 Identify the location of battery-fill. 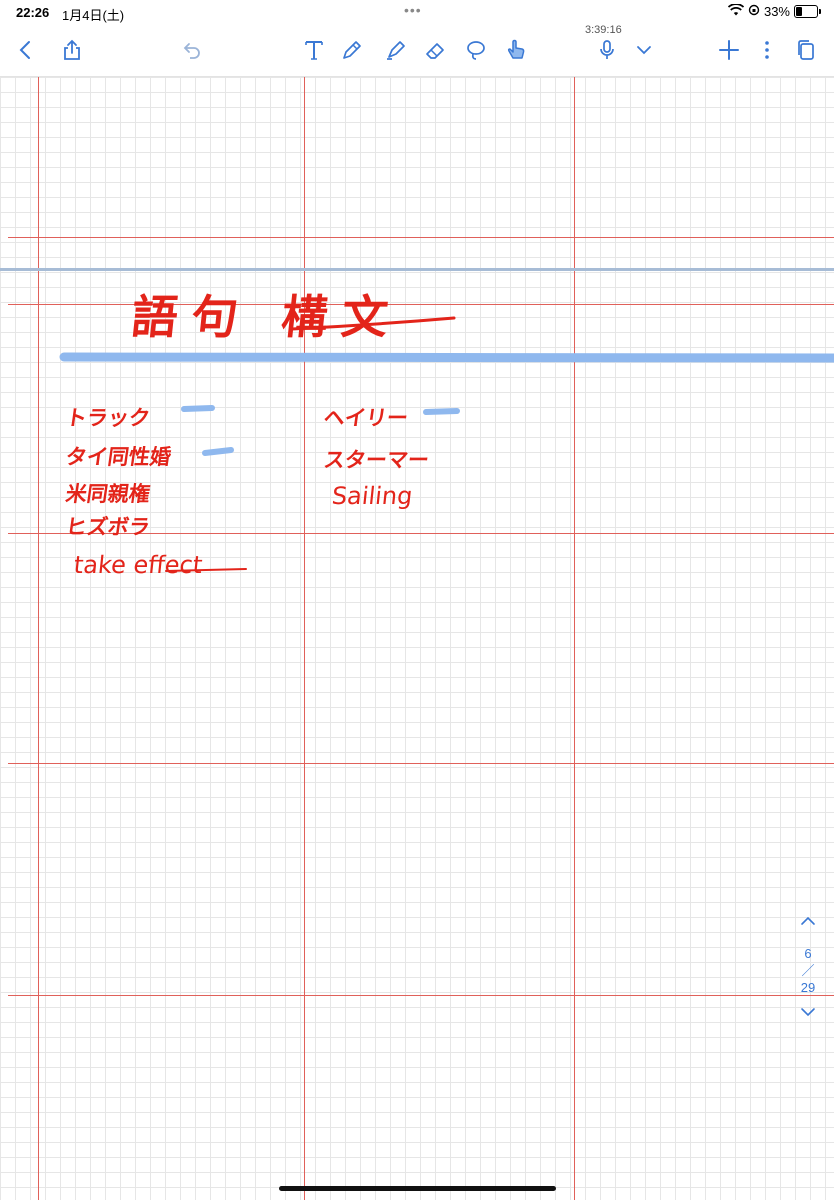
(799, 11).